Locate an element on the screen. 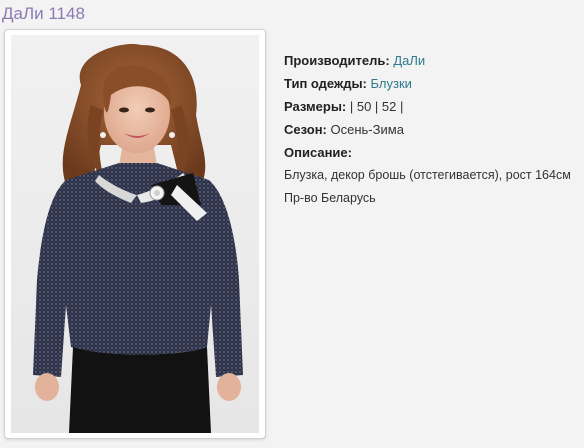 This screenshot has height=448, width=584. season-row: Сезон: Осень-Зима is located at coordinates (432, 129).